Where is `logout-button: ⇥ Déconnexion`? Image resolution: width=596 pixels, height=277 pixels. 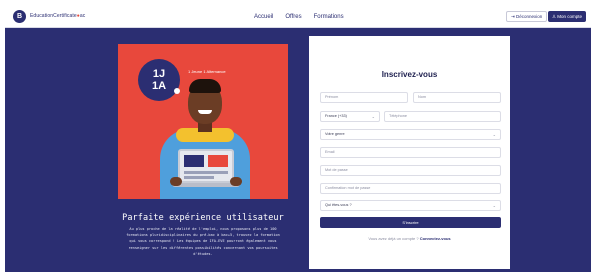 logout-button: ⇥ Déconnexion is located at coordinates (527, 16).